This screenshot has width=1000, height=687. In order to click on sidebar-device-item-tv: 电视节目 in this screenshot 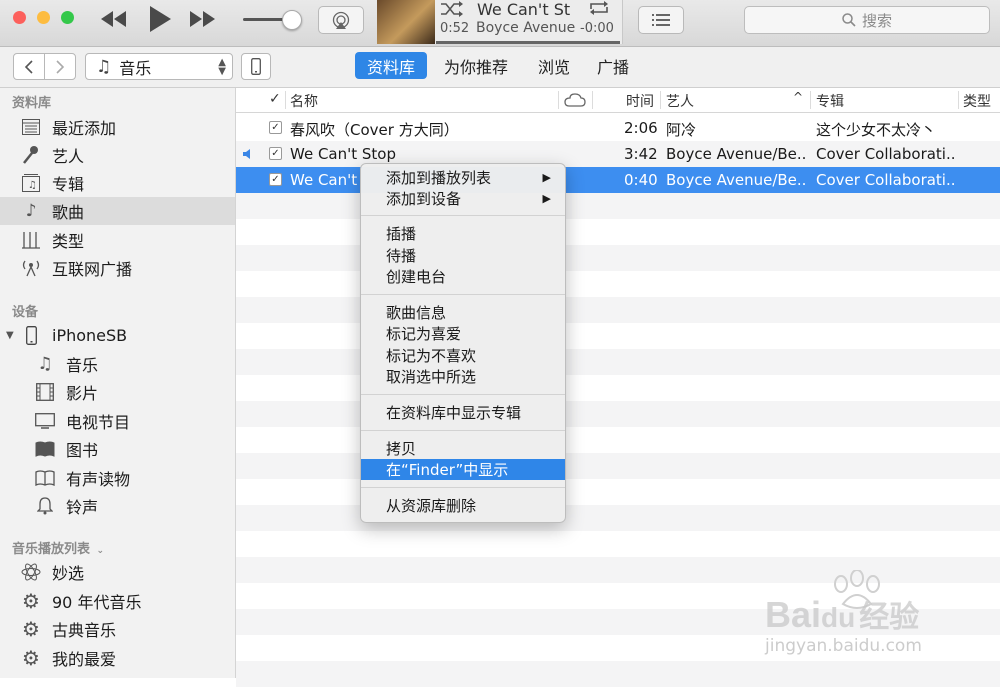, I will do `click(117, 421)`.